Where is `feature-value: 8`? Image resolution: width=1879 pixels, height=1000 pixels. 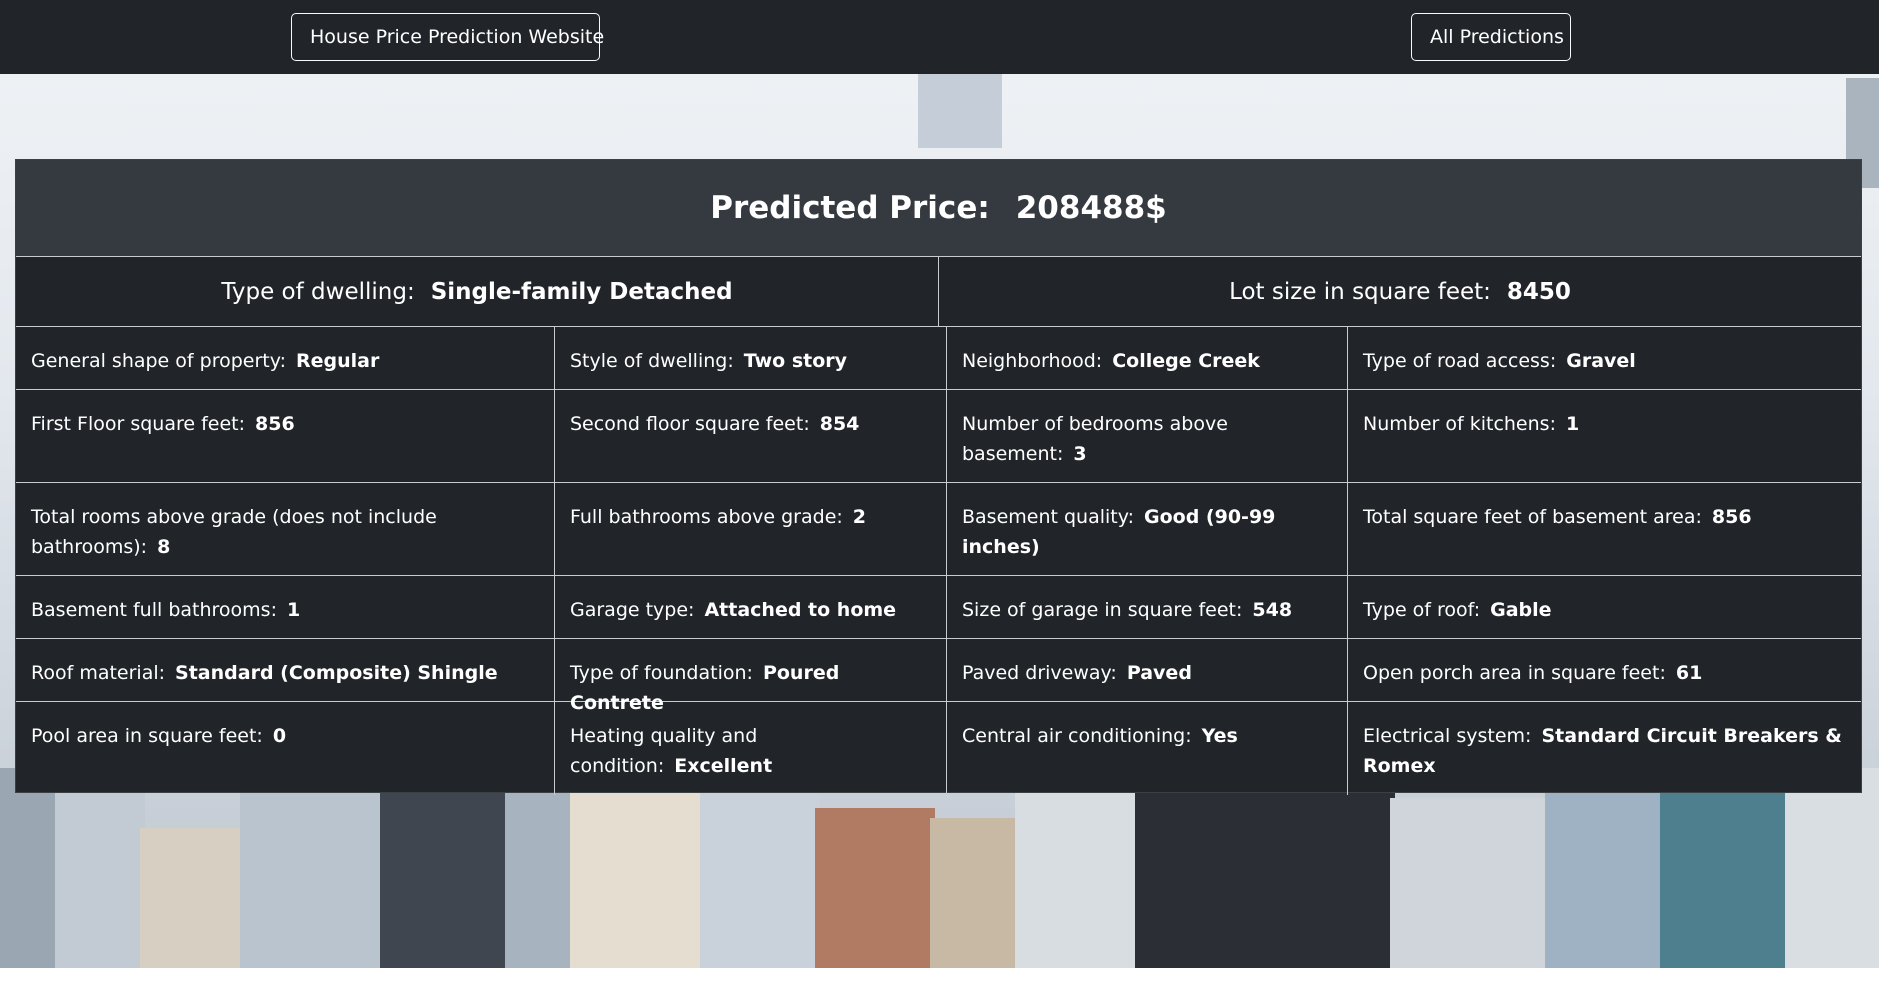 feature-value: 8 is located at coordinates (164, 547).